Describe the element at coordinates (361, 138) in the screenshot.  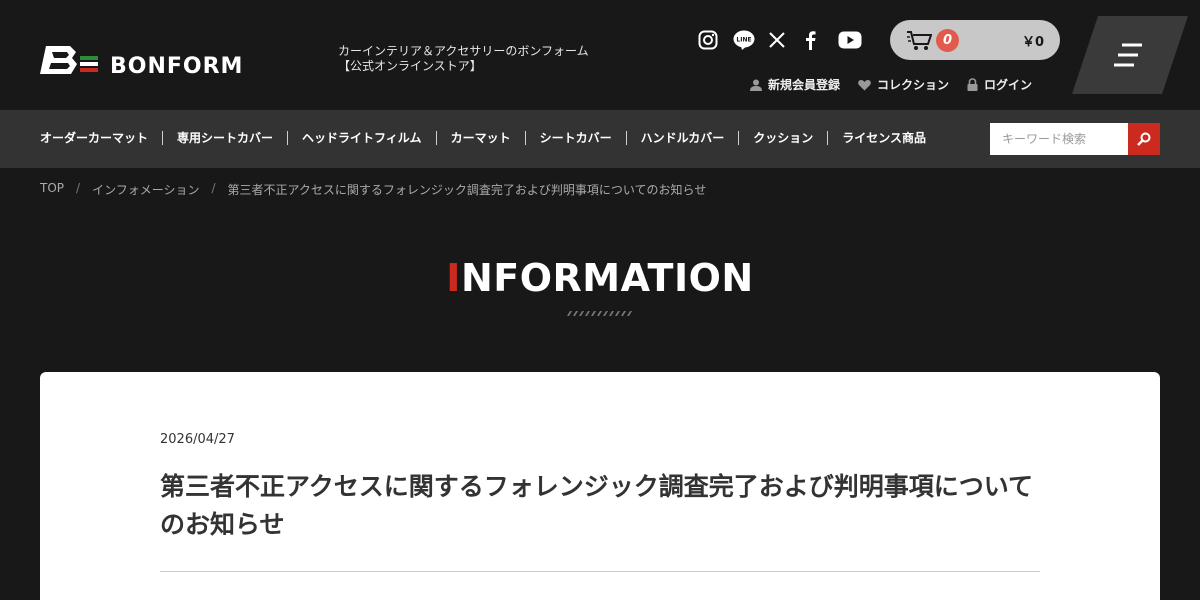
I see `nav-item-headlight-film: ヘッドライトフィルム` at that location.